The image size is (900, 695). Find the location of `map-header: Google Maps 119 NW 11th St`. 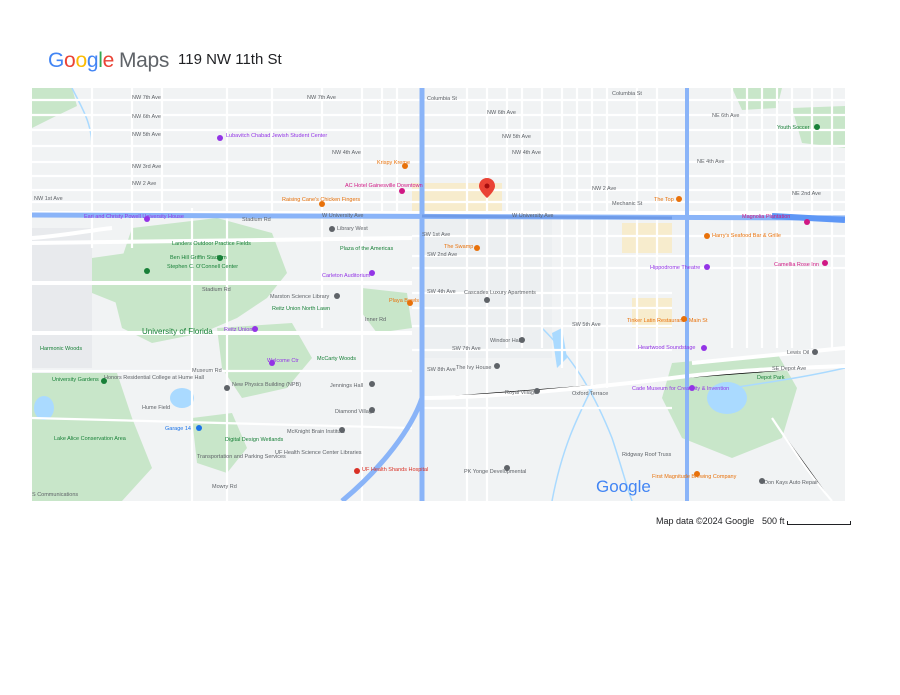

map-header: Google Maps 119 NW 11th St is located at coordinates (348, 61).